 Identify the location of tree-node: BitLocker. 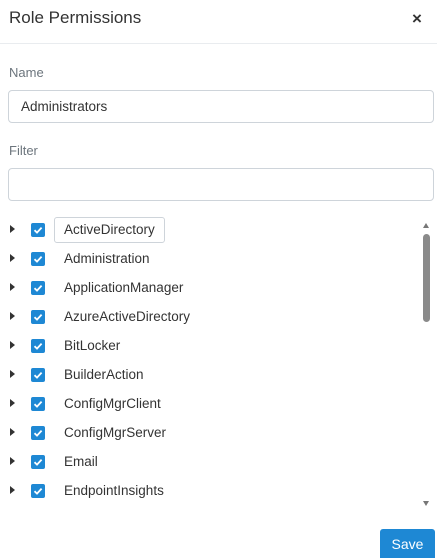
(210, 346).